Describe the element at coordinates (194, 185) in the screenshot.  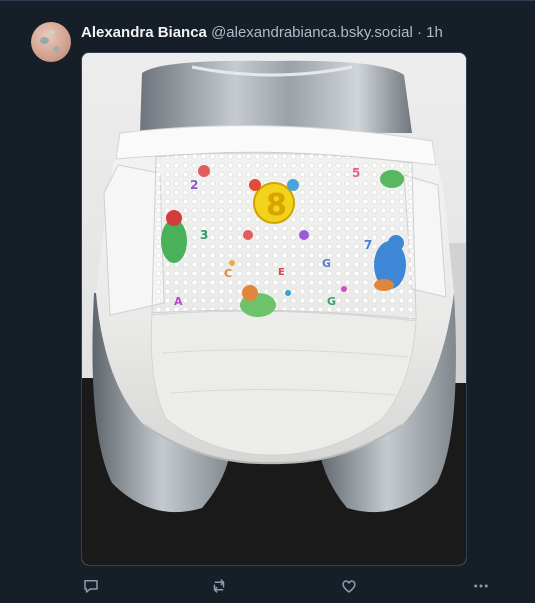
I see `svg-text: 2` at that location.